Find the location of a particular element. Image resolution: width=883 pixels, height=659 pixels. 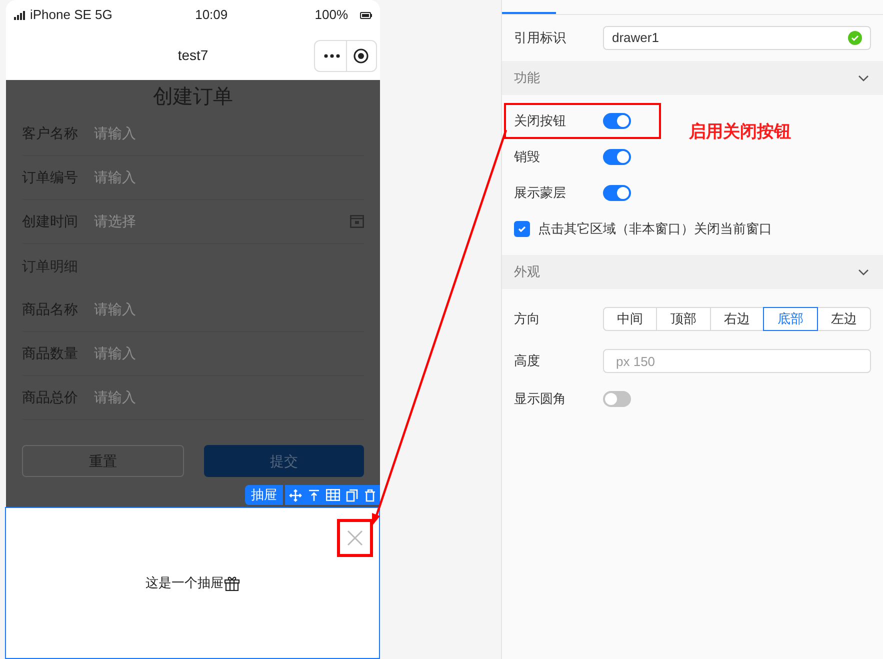

gift-icon is located at coordinates (232, 583).